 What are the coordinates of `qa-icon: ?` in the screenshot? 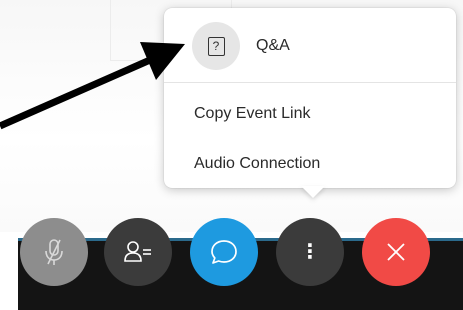 It's located at (216, 46).